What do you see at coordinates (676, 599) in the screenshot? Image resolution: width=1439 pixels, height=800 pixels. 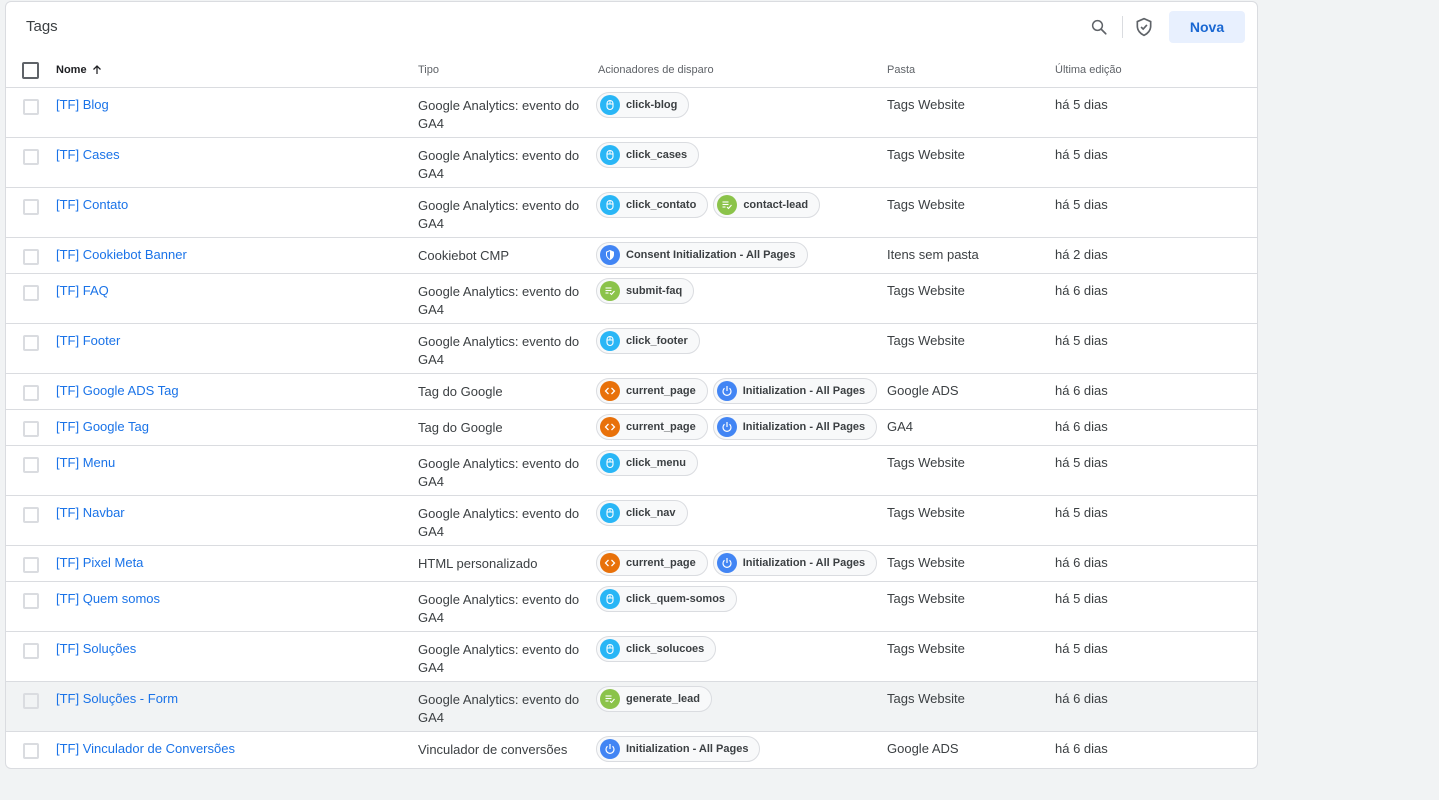 I see `trigger-chip-label: click_quem-somos` at bounding box center [676, 599].